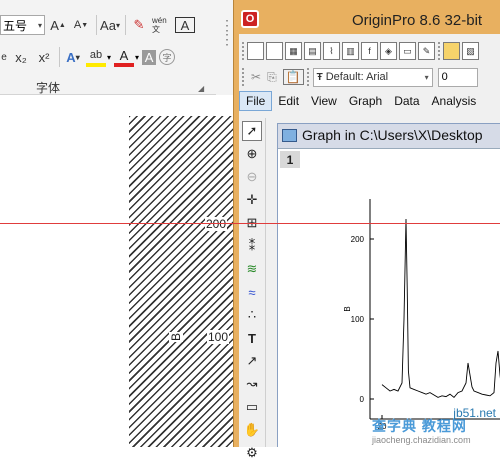 Image resolution: width=500 pixels, height=463 pixels. I want to click on truetype-icon: Ŧ, so click(319, 77).